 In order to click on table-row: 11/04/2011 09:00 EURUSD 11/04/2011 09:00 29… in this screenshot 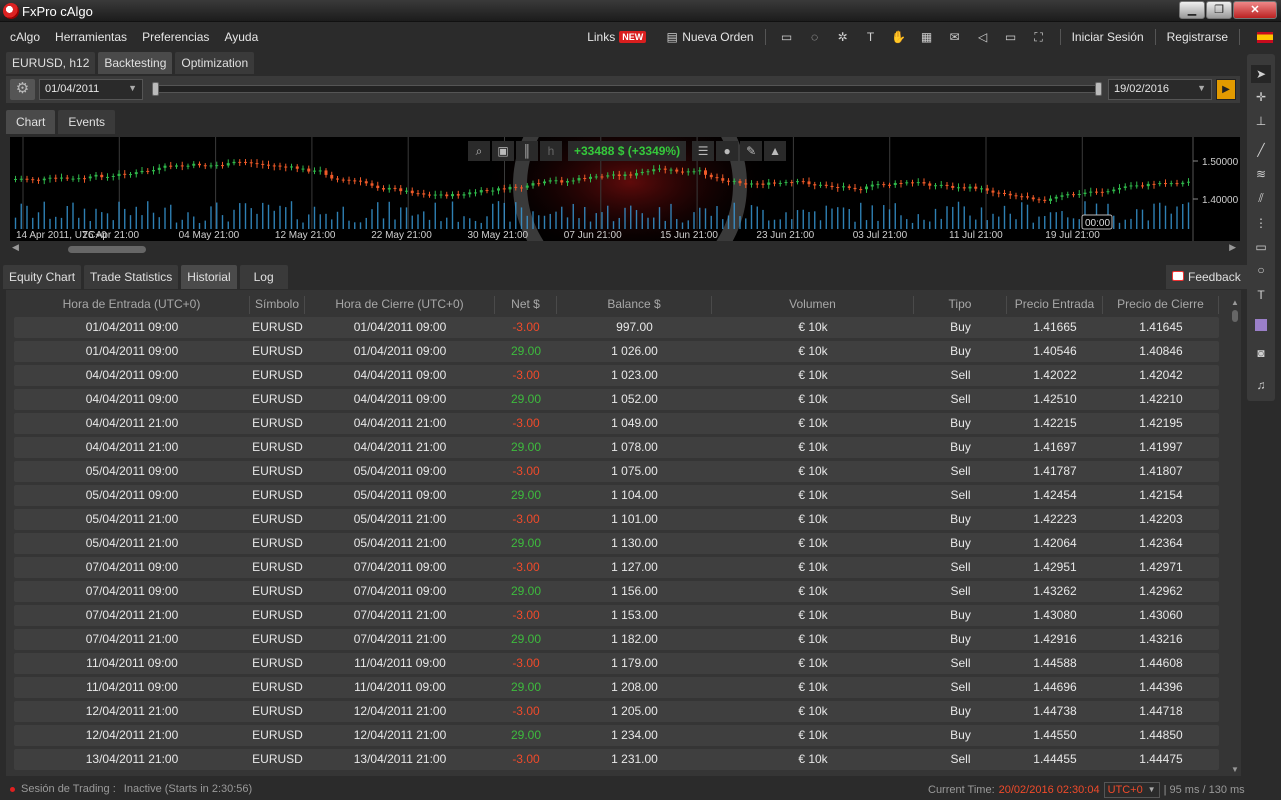, I will do `click(616, 687)`.